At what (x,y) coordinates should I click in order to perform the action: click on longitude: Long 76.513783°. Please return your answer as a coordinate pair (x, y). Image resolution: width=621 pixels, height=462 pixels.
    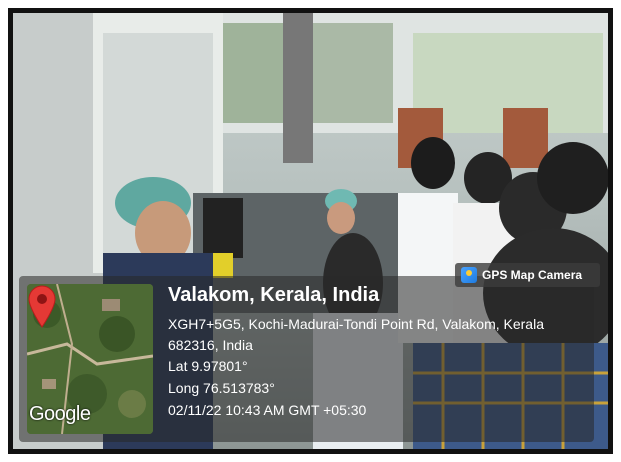
    Looking at the image, I should click on (221, 388).